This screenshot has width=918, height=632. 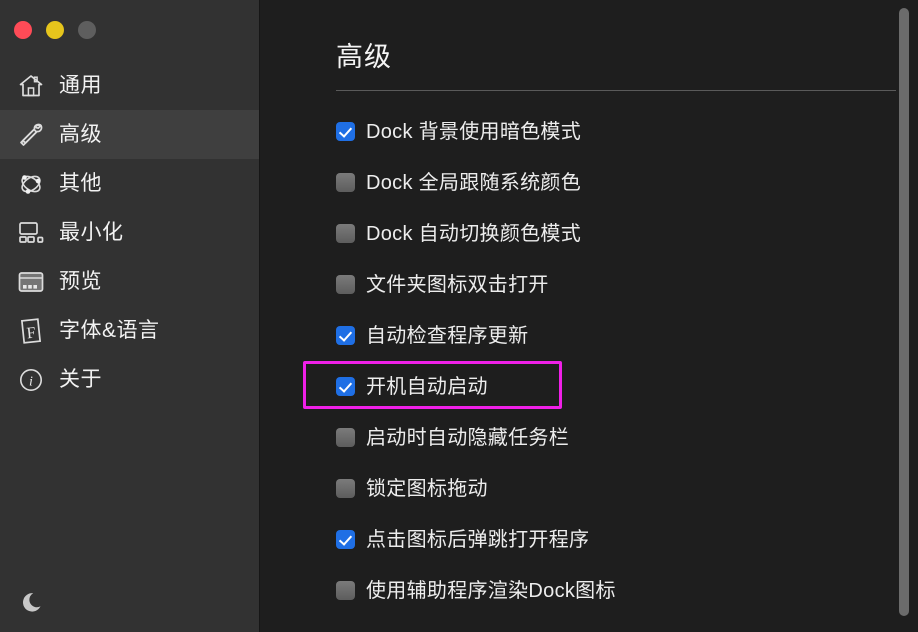 I want to click on sidebar-item-label: 高级, so click(x=80, y=134).